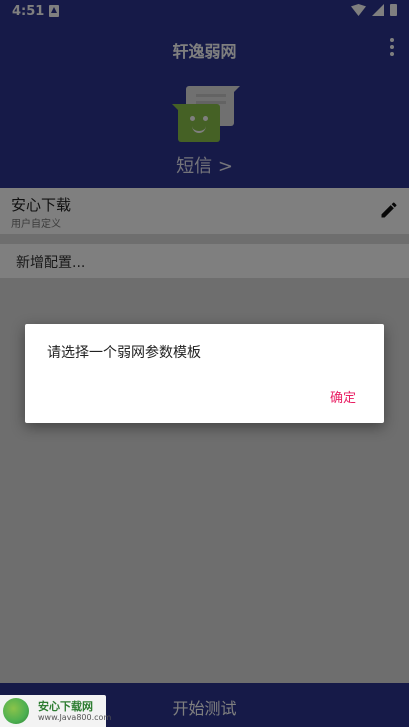 This screenshot has width=409, height=727. What do you see at coordinates (204, 373) in the screenshot?
I see `alert-dialog: 请选择一个弱网参数模板 确定` at bounding box center [204, 373].